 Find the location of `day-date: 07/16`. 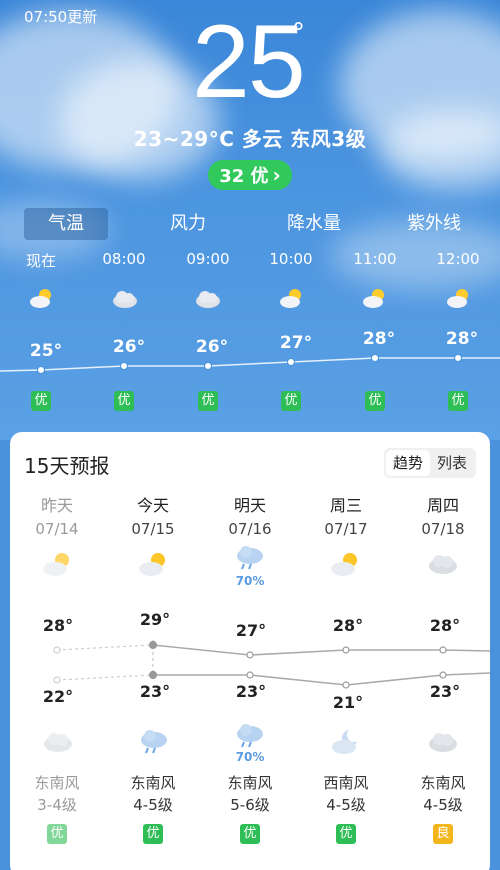

day-date: 07/16 is located at coordinates (250, 529).